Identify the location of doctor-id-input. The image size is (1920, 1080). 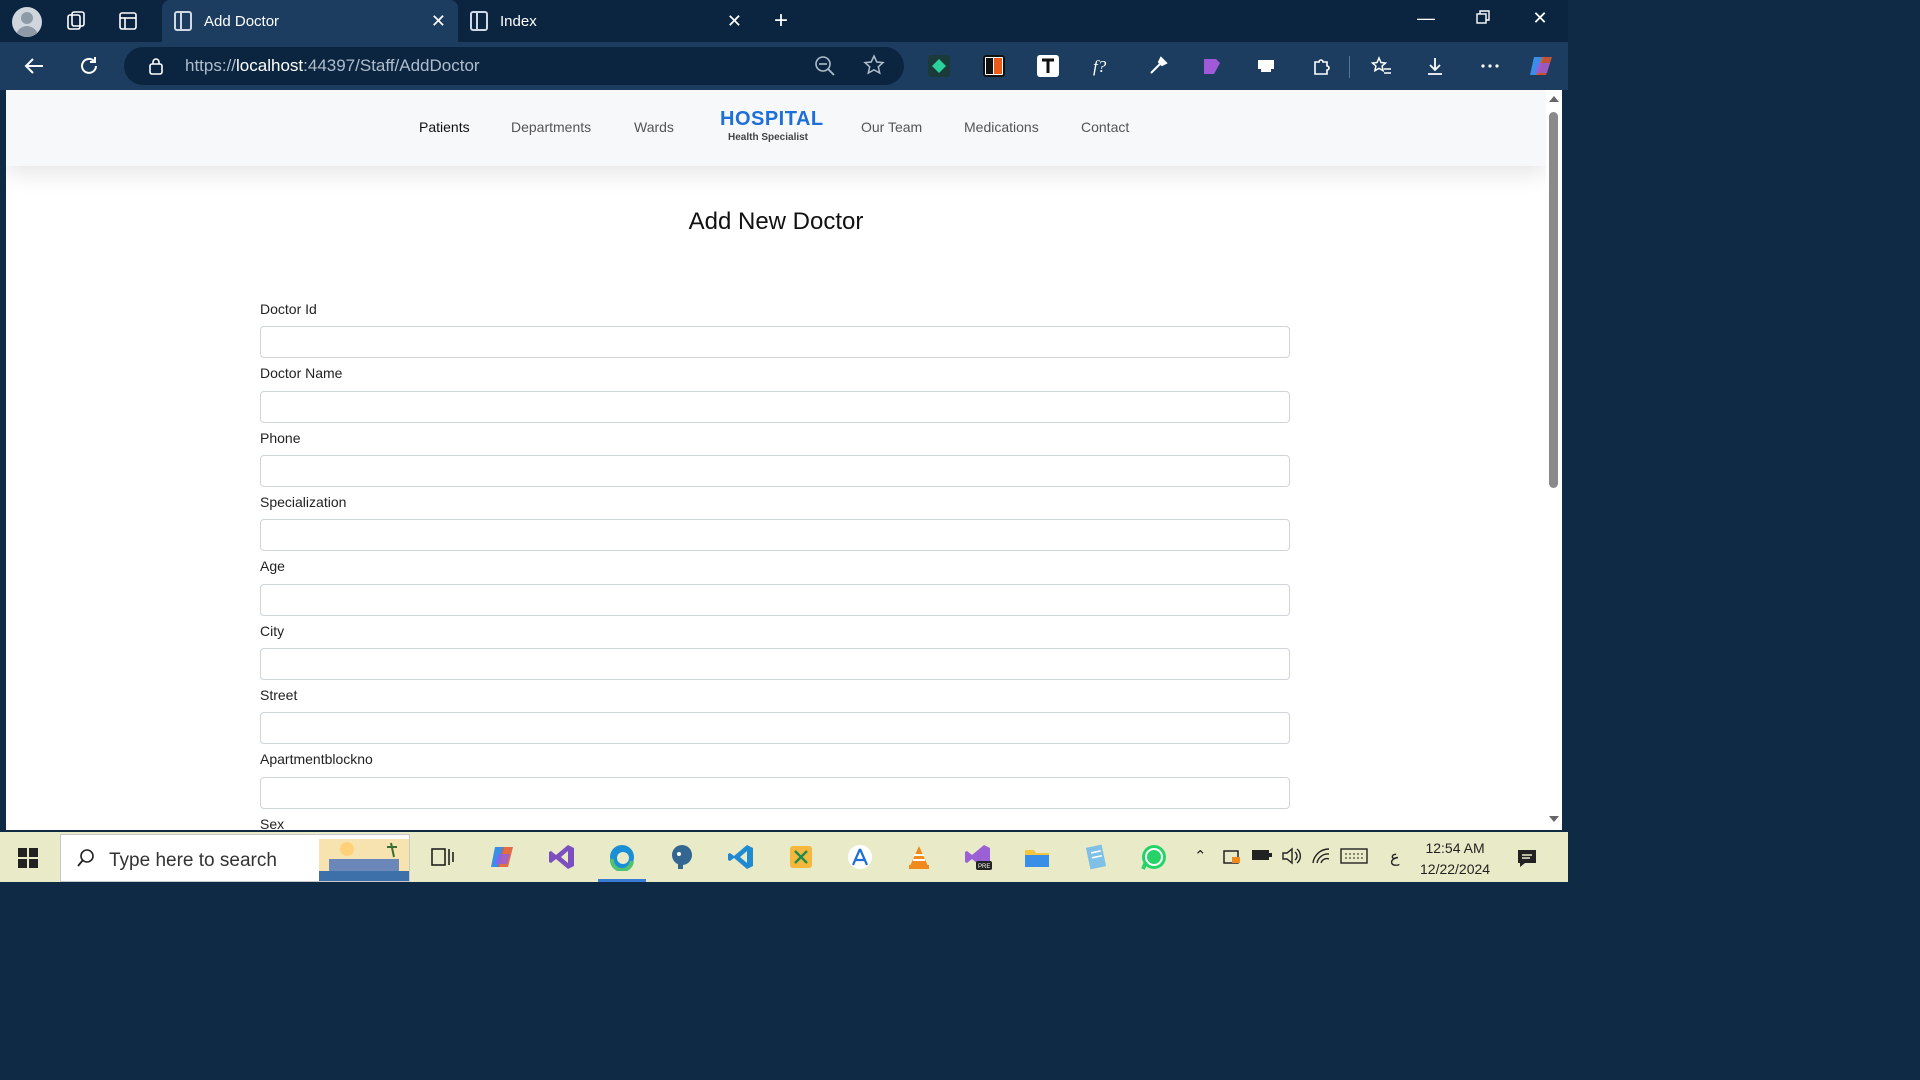
(775, 342).